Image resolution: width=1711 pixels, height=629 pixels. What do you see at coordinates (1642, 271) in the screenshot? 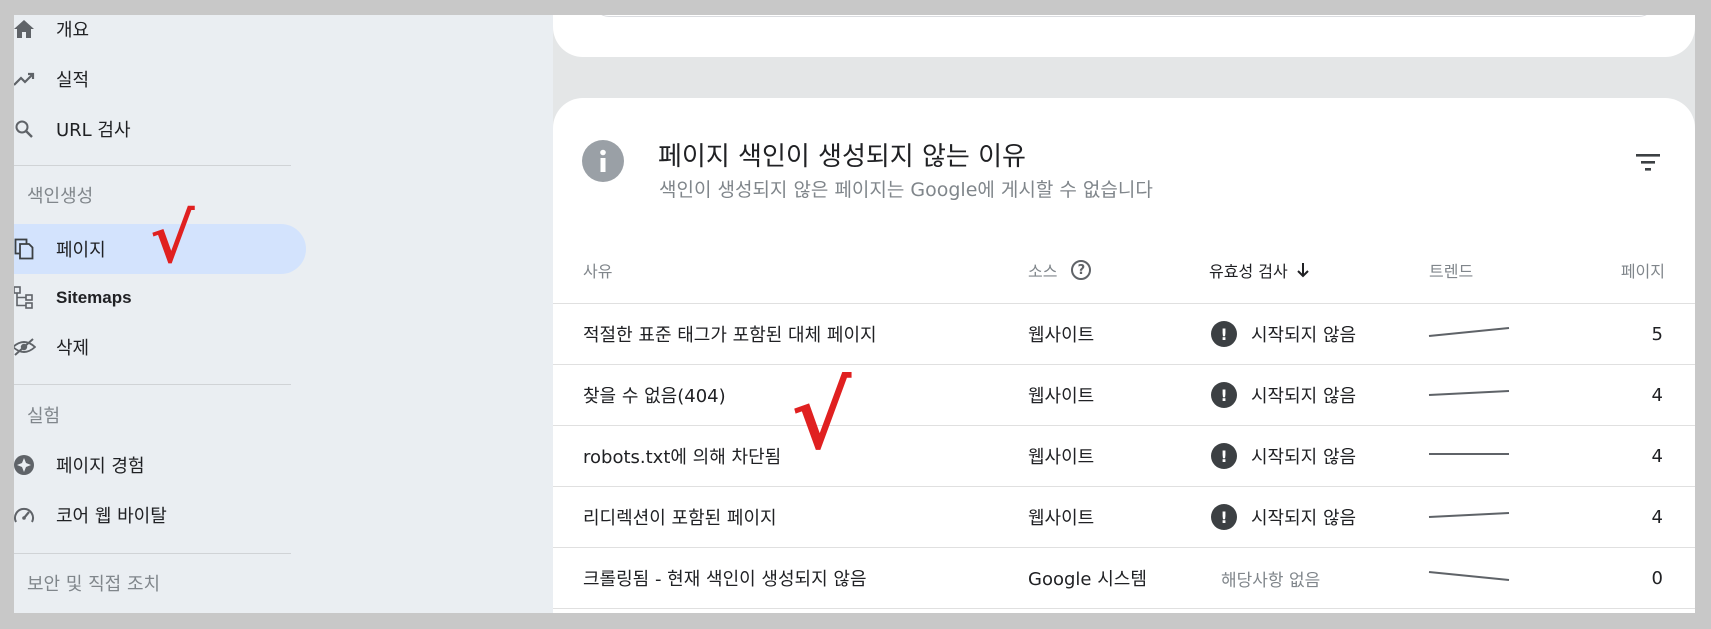
I see `column-header-label: 페이지` at bounding box center [1642, 271].